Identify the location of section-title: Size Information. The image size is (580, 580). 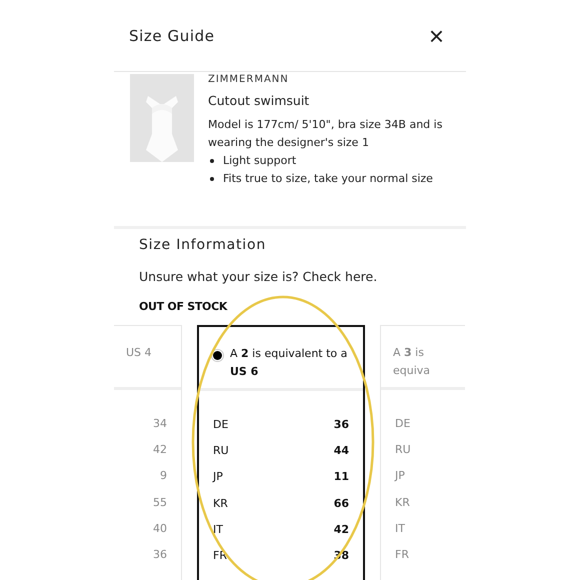
(203, 245).